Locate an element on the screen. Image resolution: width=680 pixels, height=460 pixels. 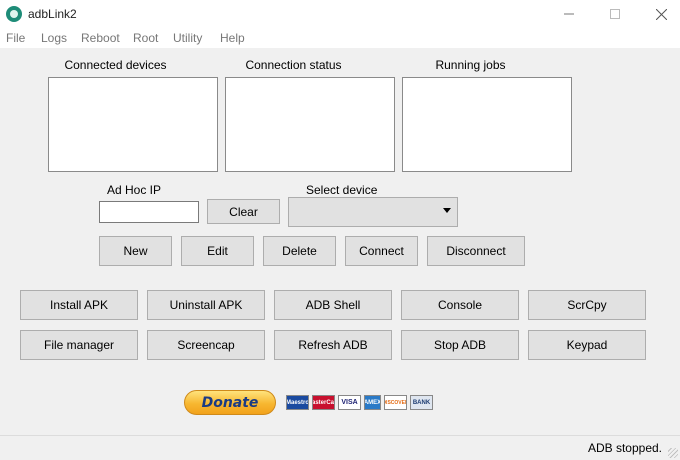
screencap-button: Screencap is located at coordinates (206, 345).